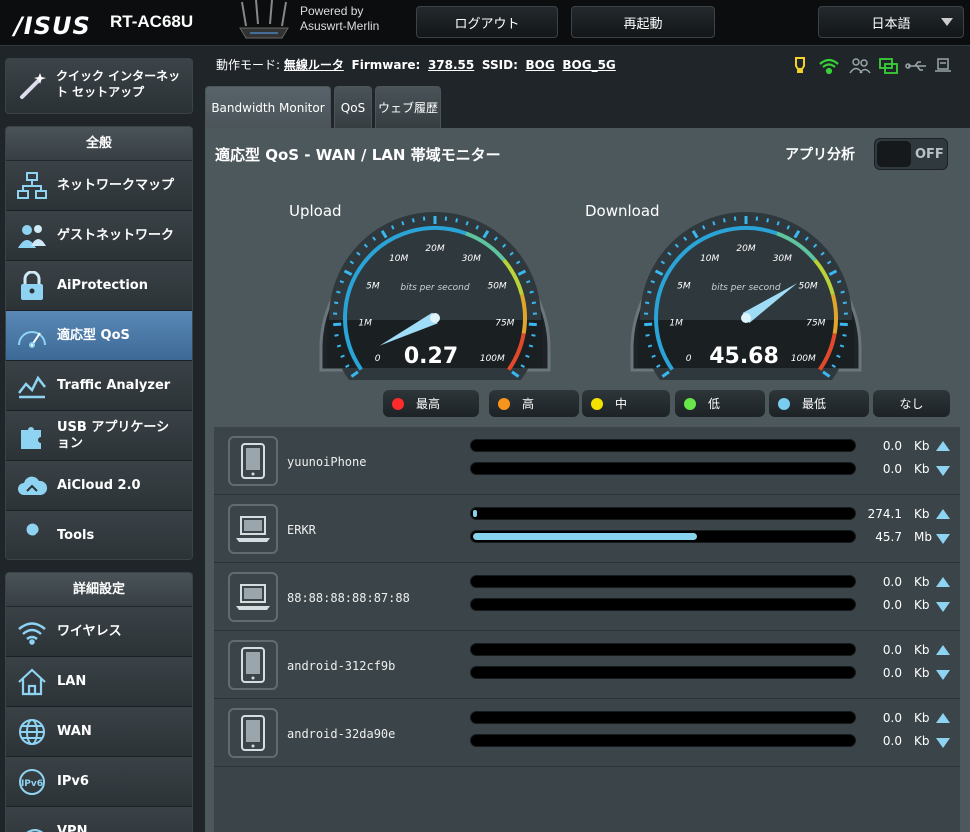 This screenshot has height=832, width=970. I want to click on printer-icon, so click(943, 65).